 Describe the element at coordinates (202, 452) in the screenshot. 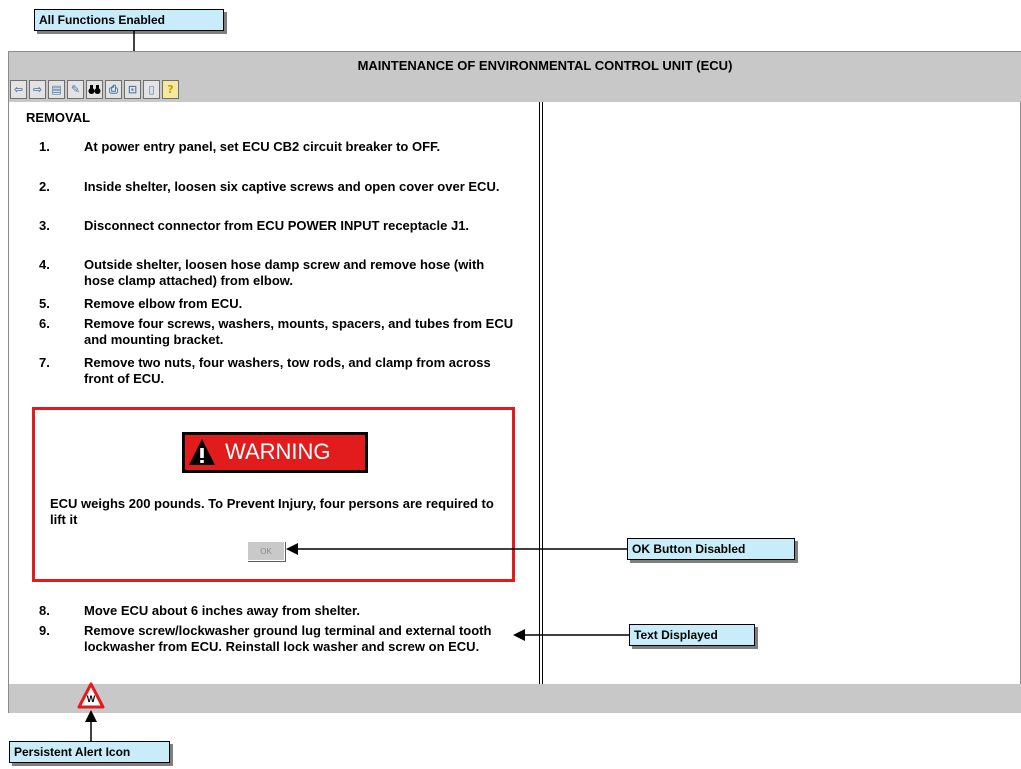

I see `warning-triangle-icon` at that location.